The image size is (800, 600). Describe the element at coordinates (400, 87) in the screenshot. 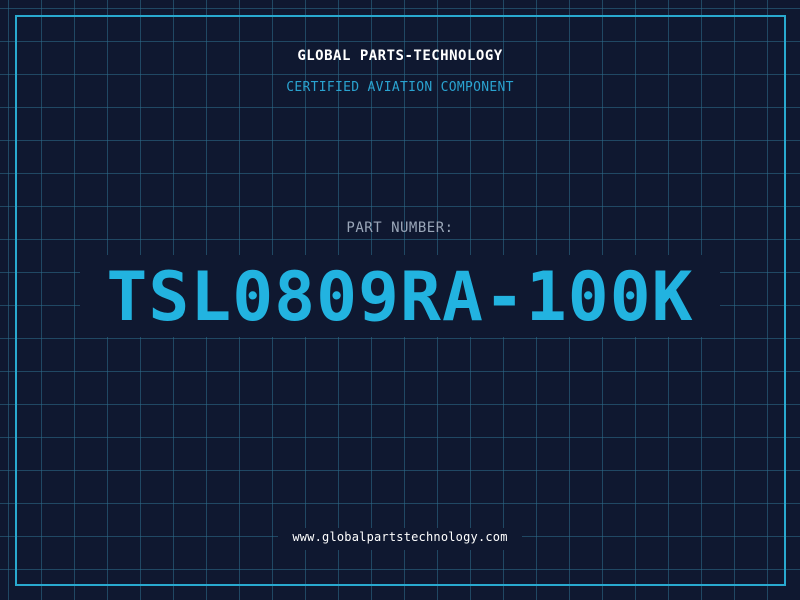

I see `certification-tagline: CERTIFIED AVIATION COMPONENT` at that location.